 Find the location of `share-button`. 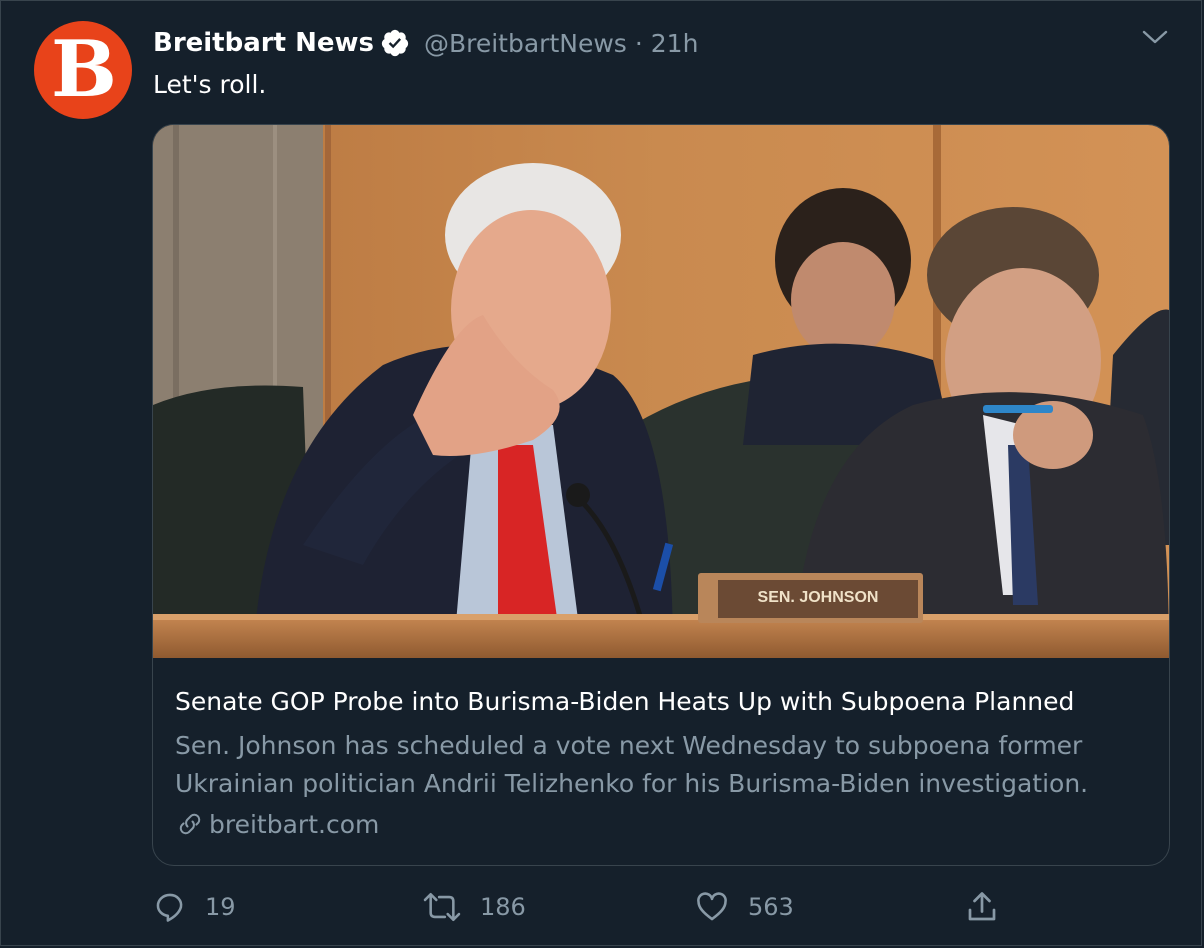

share-button is located at coordinates (982, 907).